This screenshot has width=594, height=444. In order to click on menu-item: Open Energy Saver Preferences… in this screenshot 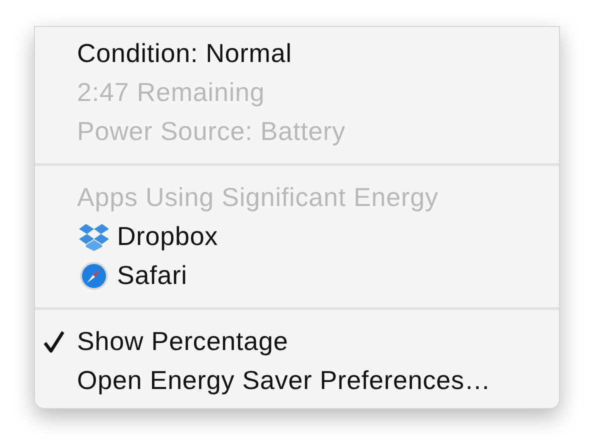, I will do `click(297, 380)`.